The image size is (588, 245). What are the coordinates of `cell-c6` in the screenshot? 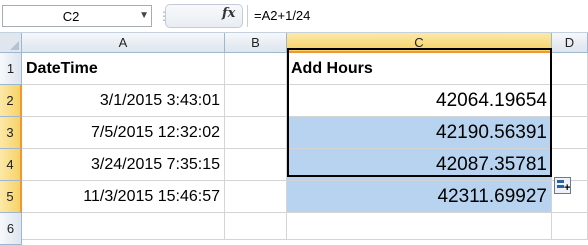 It's located at (419, 226).